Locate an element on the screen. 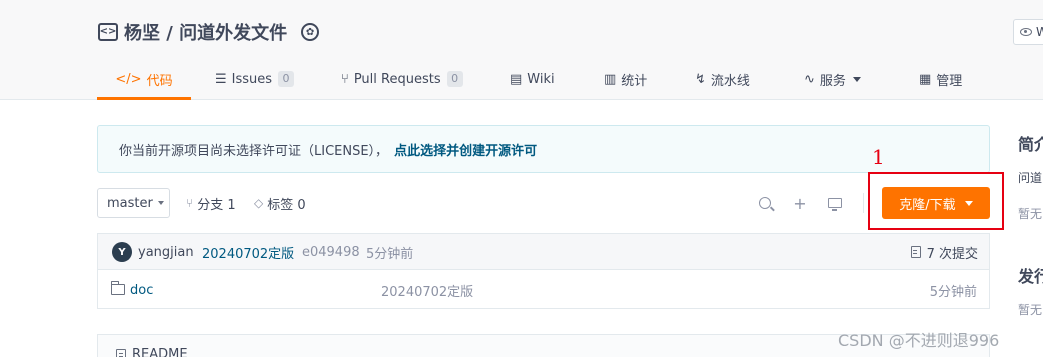 This screenshot has height=357, width=1043. file-commit-message: 20240702定版 is located at coordinates (427, 290).